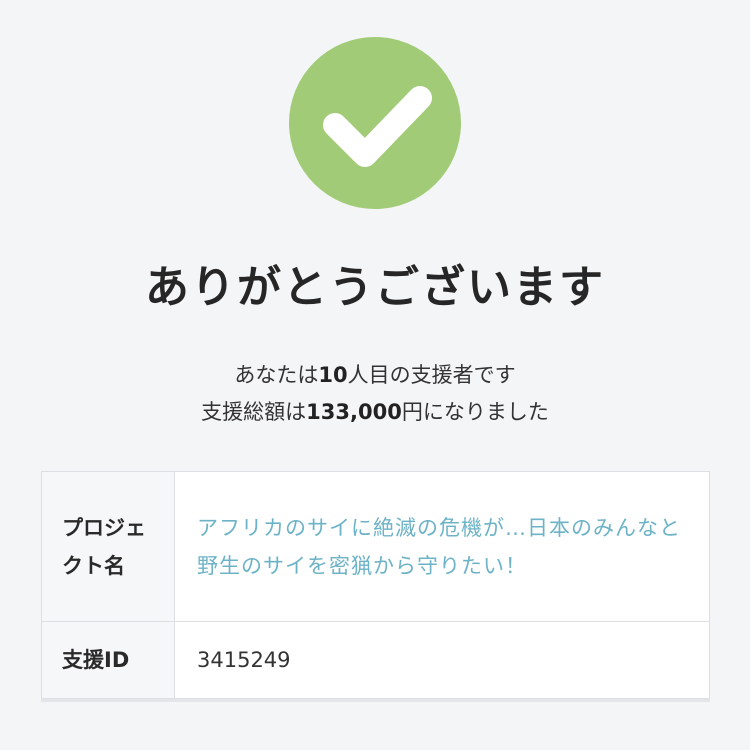 This screenshot has height=750, width=750. I want to click on supporter-count-message: あなたは10人目の支援者です, so click(375, 375).